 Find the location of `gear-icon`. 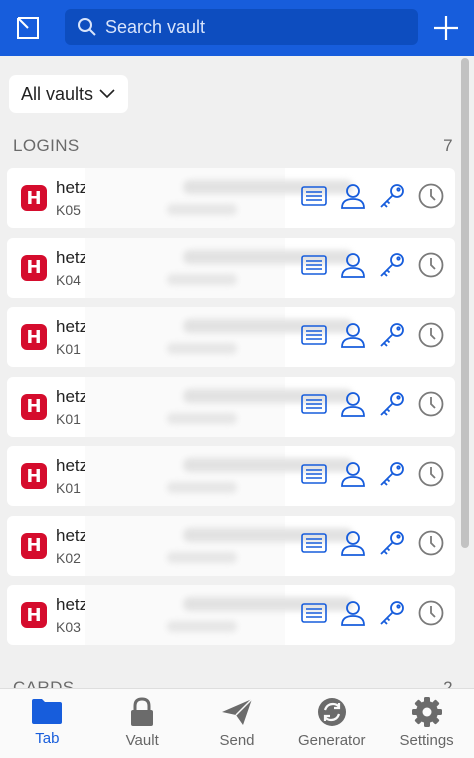

gear-icon is located at coordinates (426, 712).